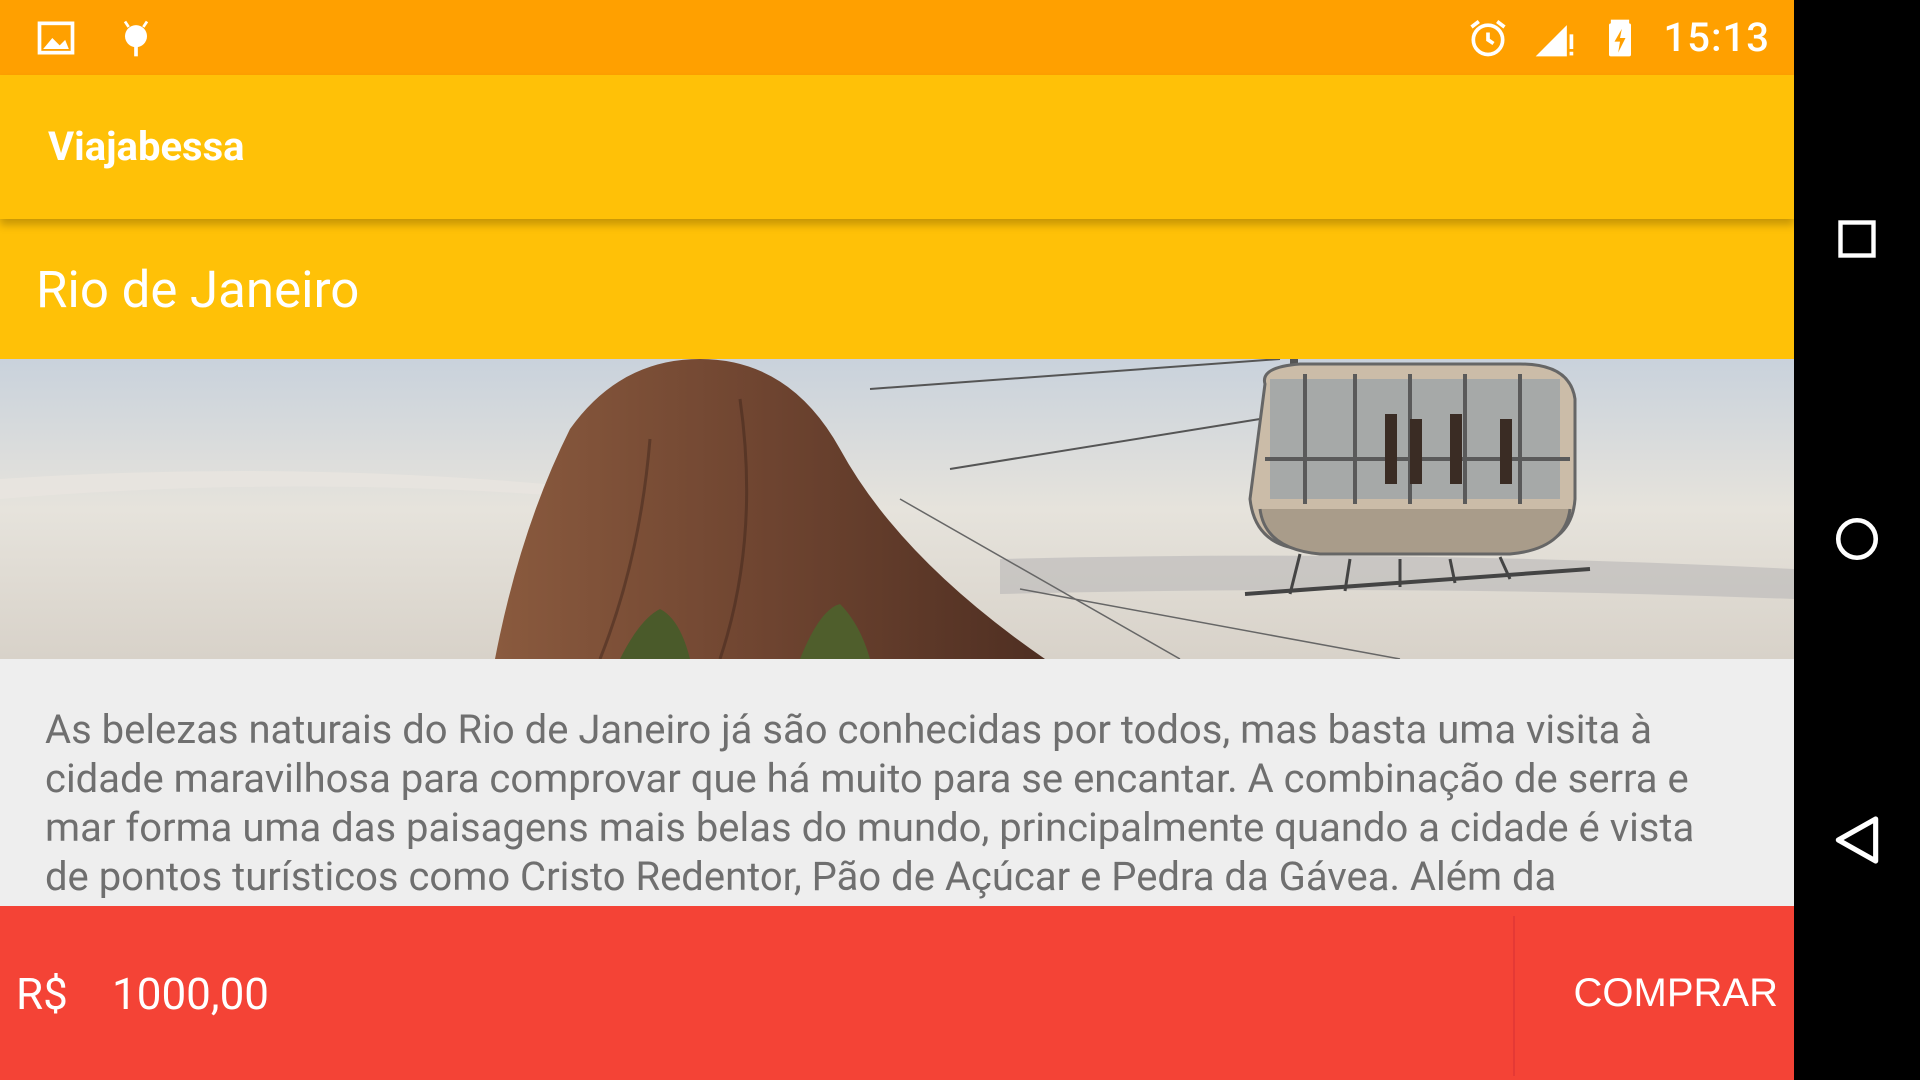  I want to click on back-icon, so click(1857, 840).